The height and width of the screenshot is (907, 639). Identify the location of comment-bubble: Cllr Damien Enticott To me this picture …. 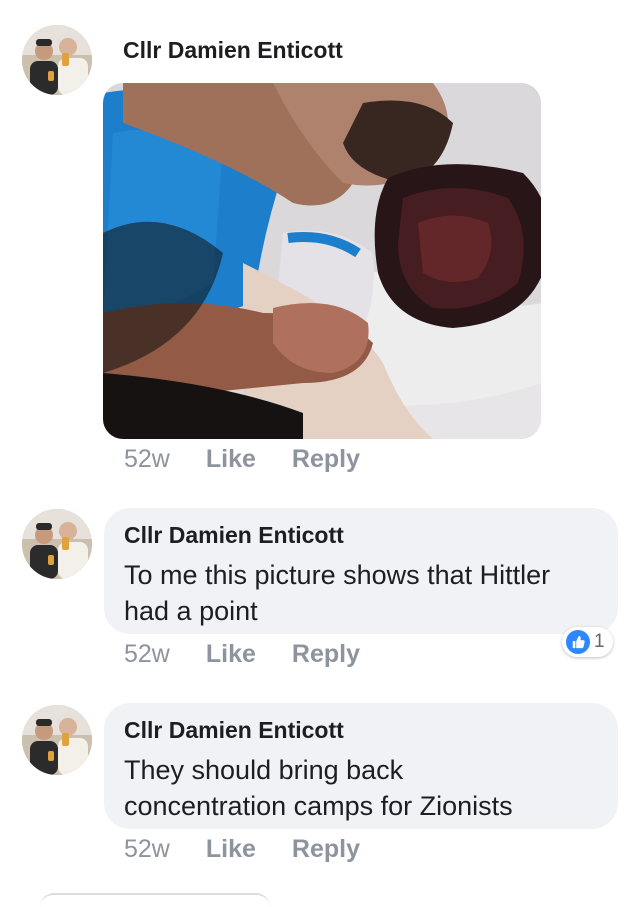
(361, 571).